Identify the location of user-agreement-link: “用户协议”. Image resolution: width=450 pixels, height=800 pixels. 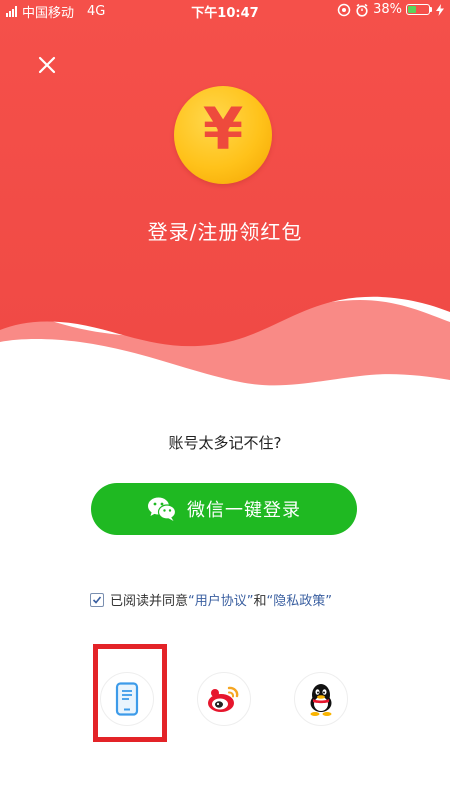
(220, 599).